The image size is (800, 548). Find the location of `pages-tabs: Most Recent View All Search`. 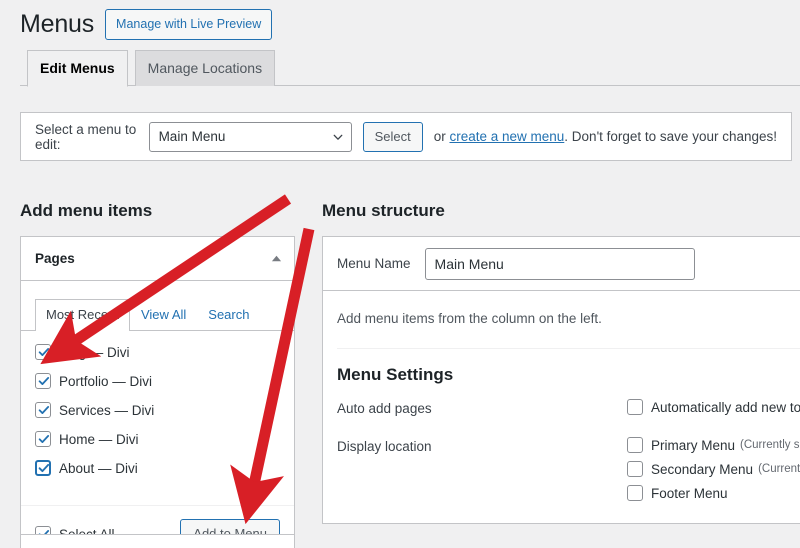

pages-tabs: Most Recent View All Search is located at coordinates (157, 306).